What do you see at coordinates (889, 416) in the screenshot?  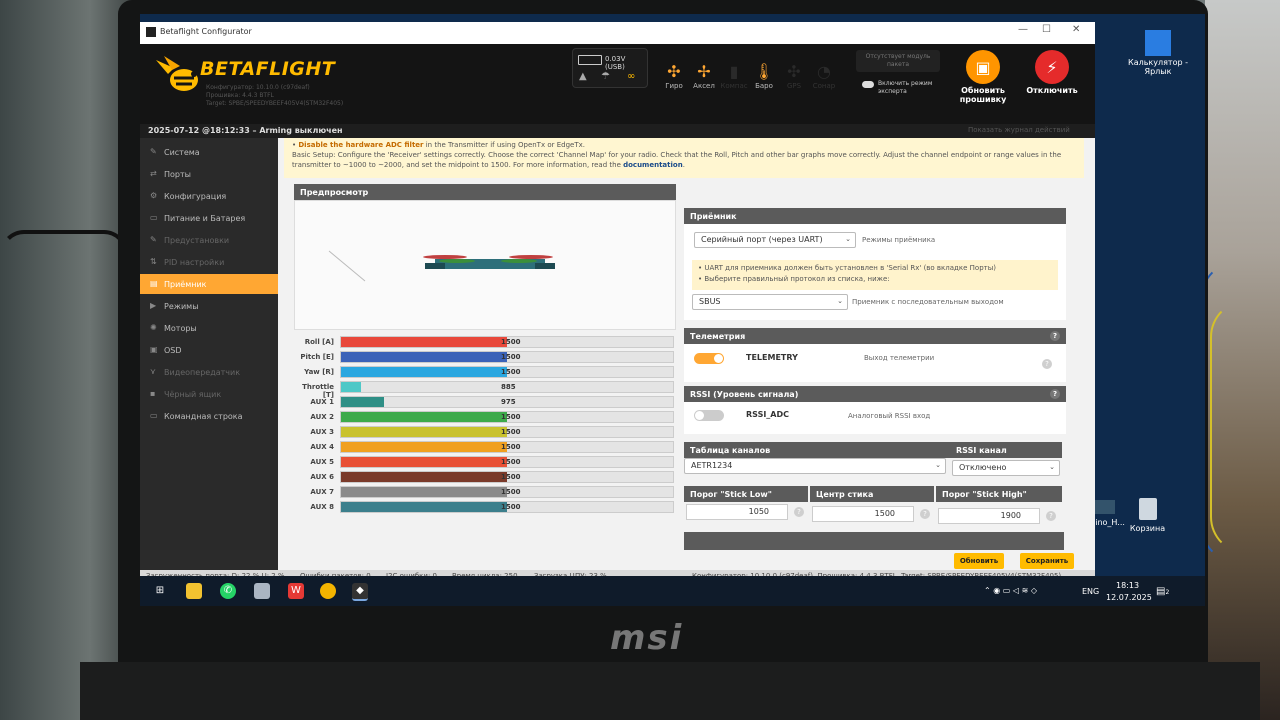 I see `rssi-adc-hint: Аналоговый RSSI вход` at bounding box center [889, 416].